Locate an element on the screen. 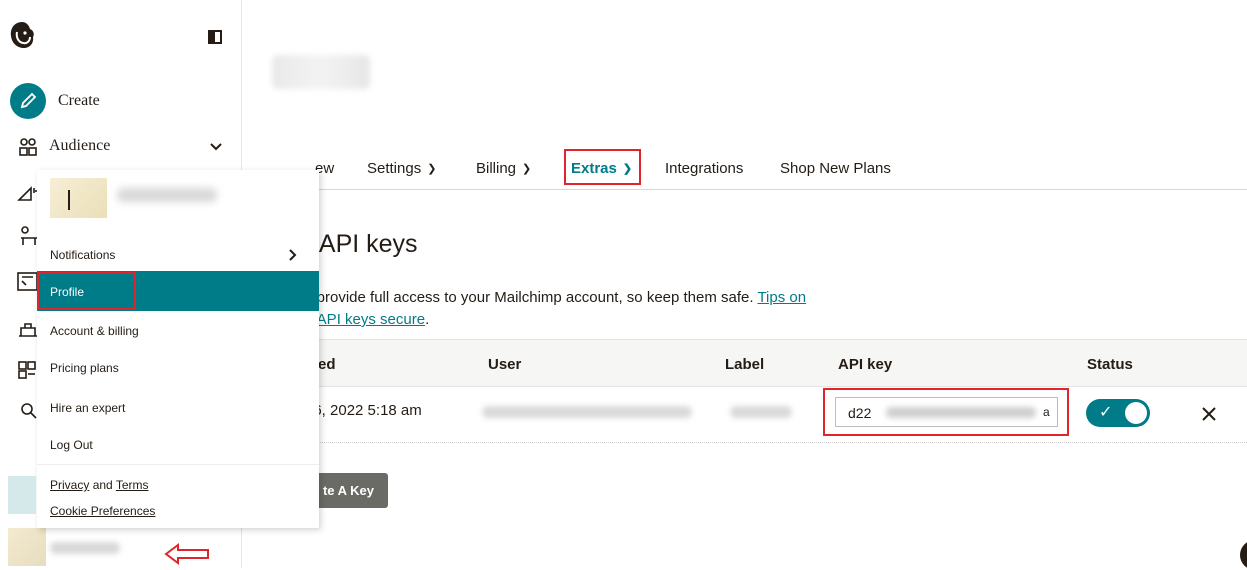 This screenshot has width=1247, height=570. tips-link-part2: g API keys secure is located at coordinates (365, 319).